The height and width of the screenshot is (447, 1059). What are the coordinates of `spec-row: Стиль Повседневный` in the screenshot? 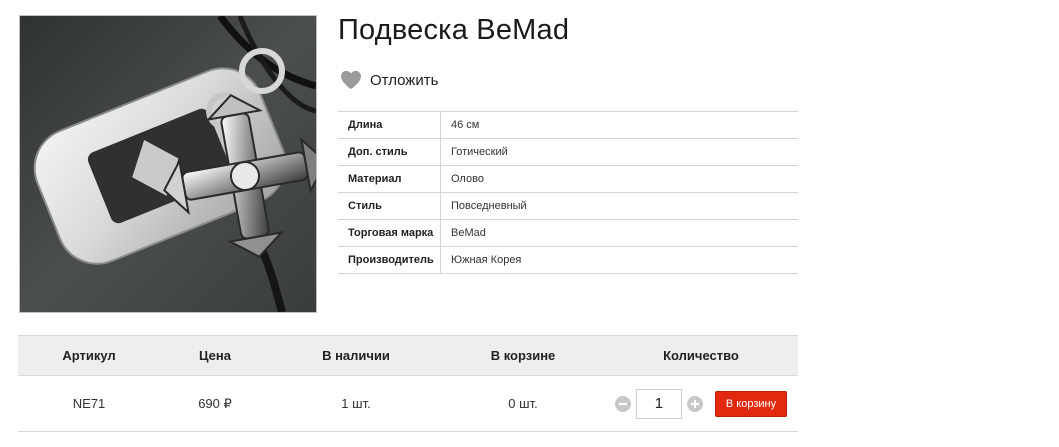 It's located at (568, 206).